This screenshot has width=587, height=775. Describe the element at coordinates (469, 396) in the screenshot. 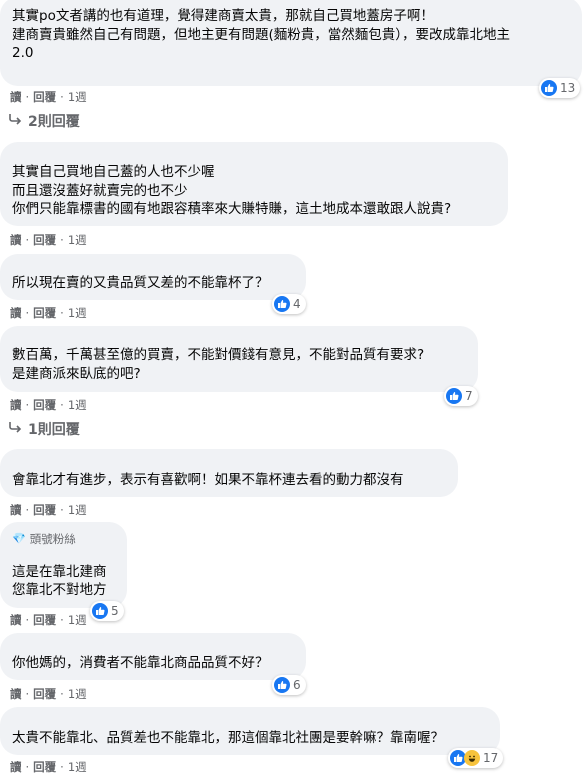

I see `reaction-count: 7` at that location.